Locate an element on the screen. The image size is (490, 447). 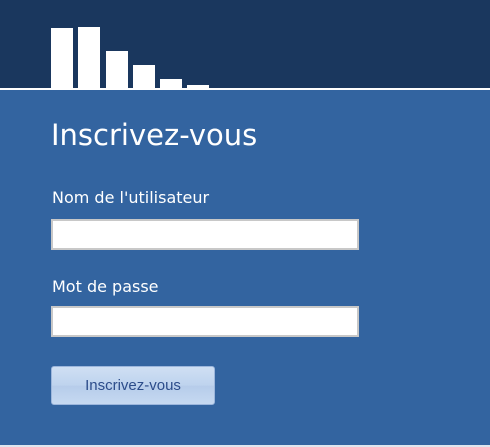
page-title: Inscrivez-vous is located at coordinates (154, 135).